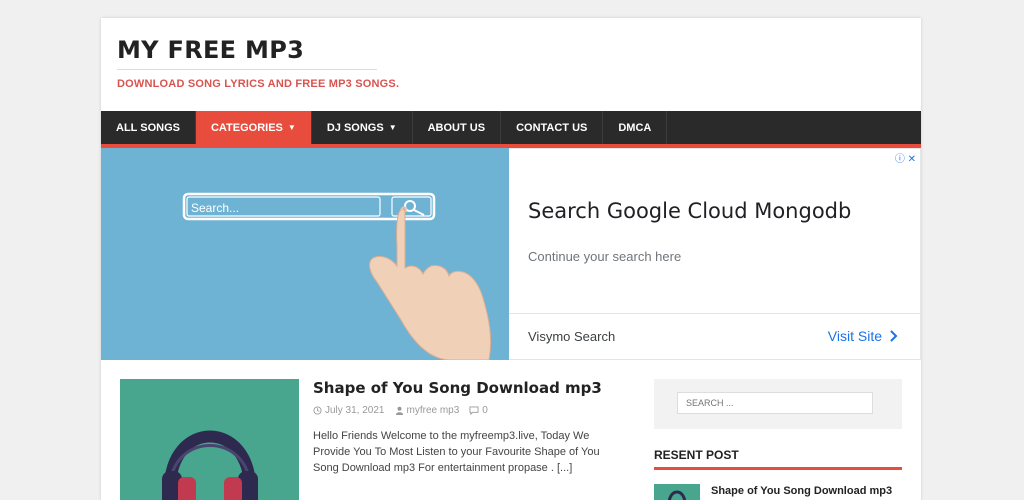 This screenshot has width=1024, height=500. Describe the element at coordinates (246, 127) in the screenshot. I see `nav-label: CATEGORIES` at that location.